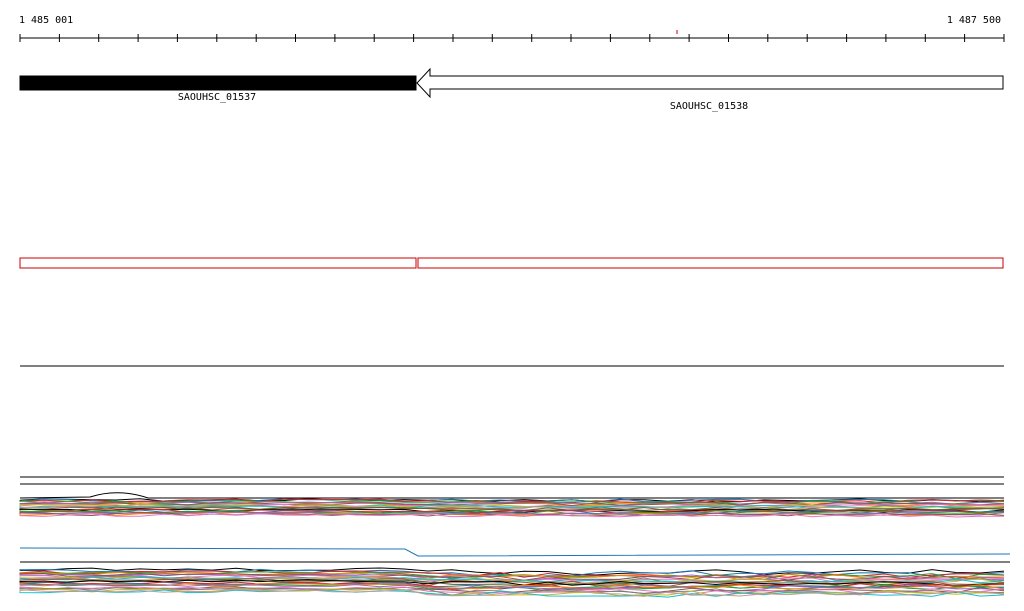 The height and width of the screenshot is (611, 1024). I want to click on ruler-end-label: 1 487 500, so click(974, 20).